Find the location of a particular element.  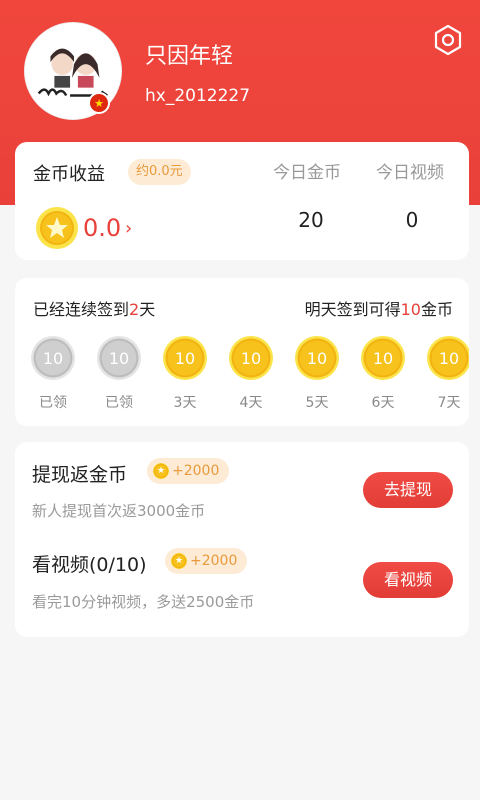

signin-day-5: 10 5天 is located at coordinates (317, 374).